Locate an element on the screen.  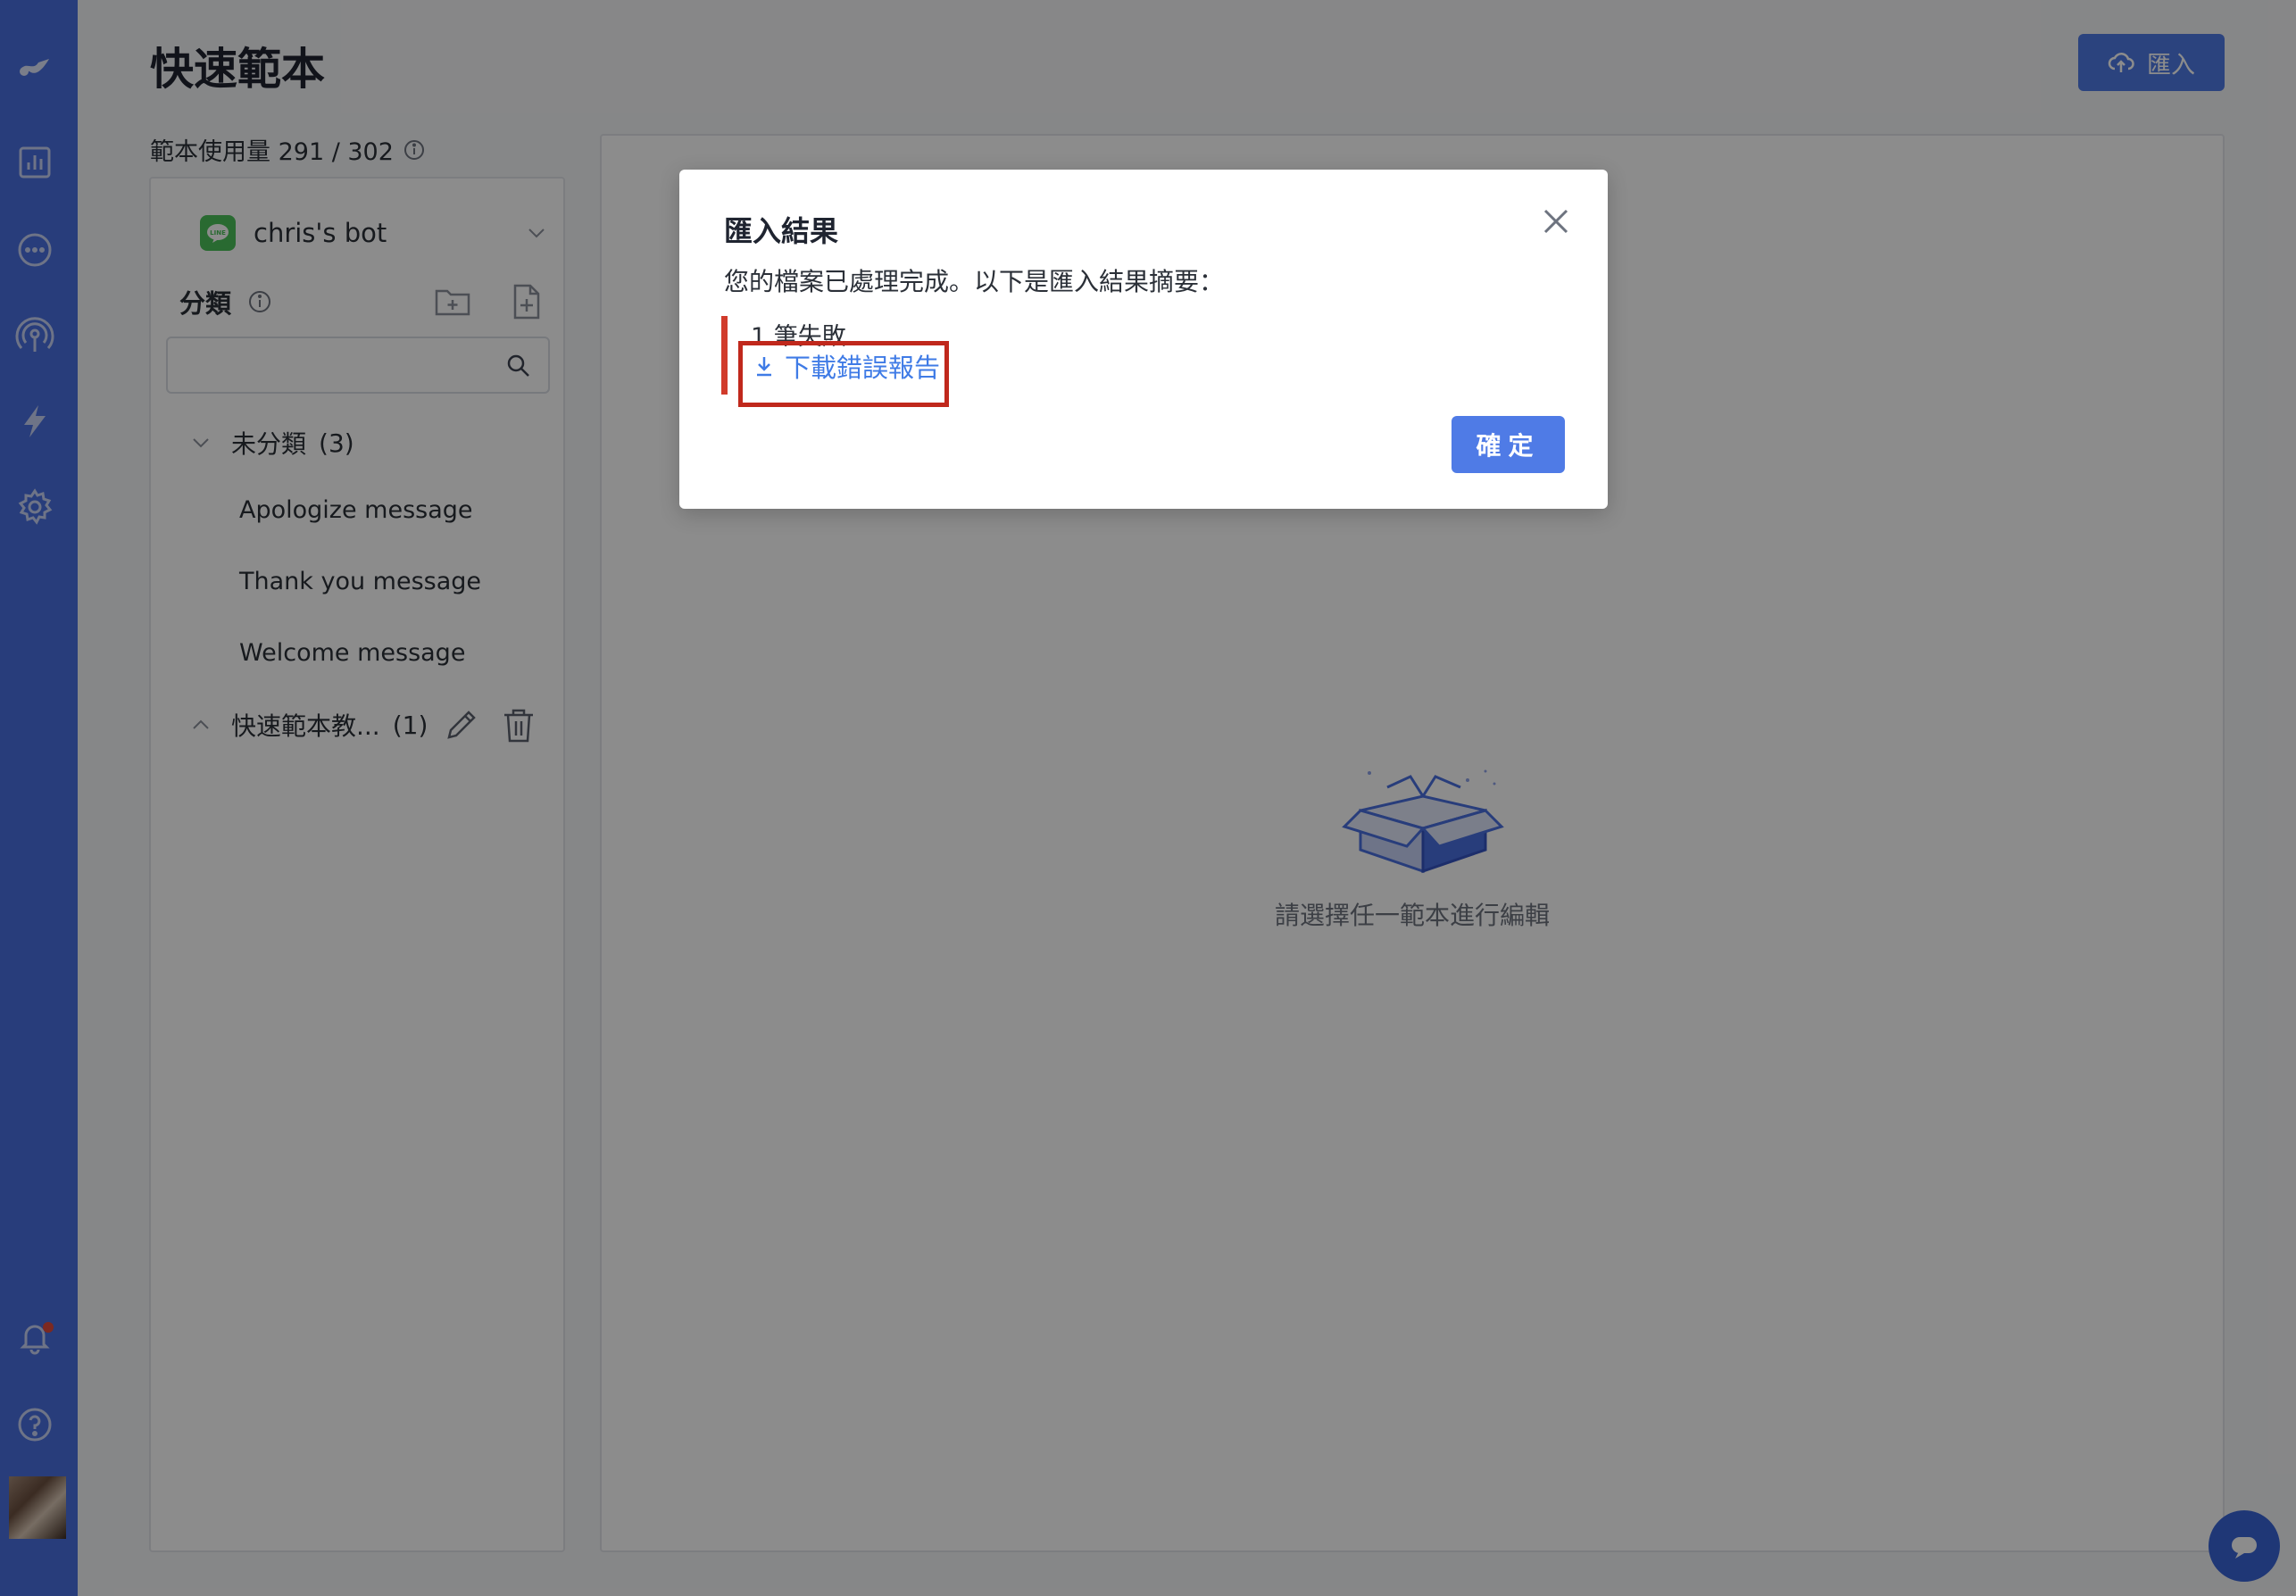
dialog-description: 您的檔案已處理完成。以下是匯入結果摘要： is located at coordinates (974, 281).